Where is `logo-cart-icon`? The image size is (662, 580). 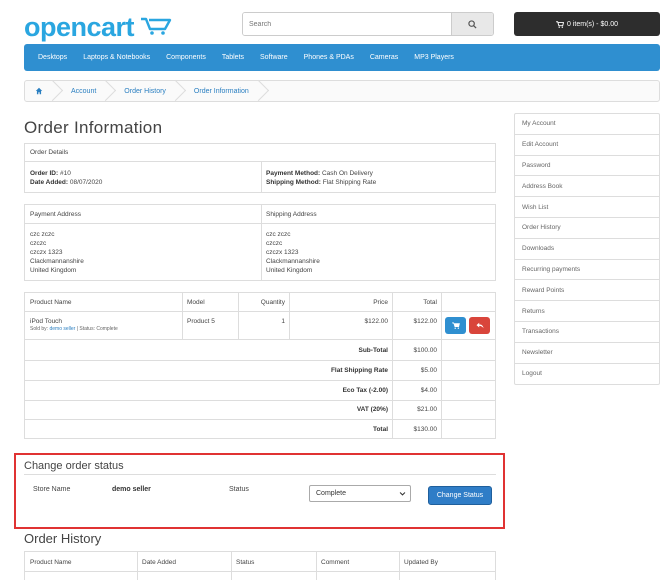
logo-cart-icon is located at coordinates (156, 26).